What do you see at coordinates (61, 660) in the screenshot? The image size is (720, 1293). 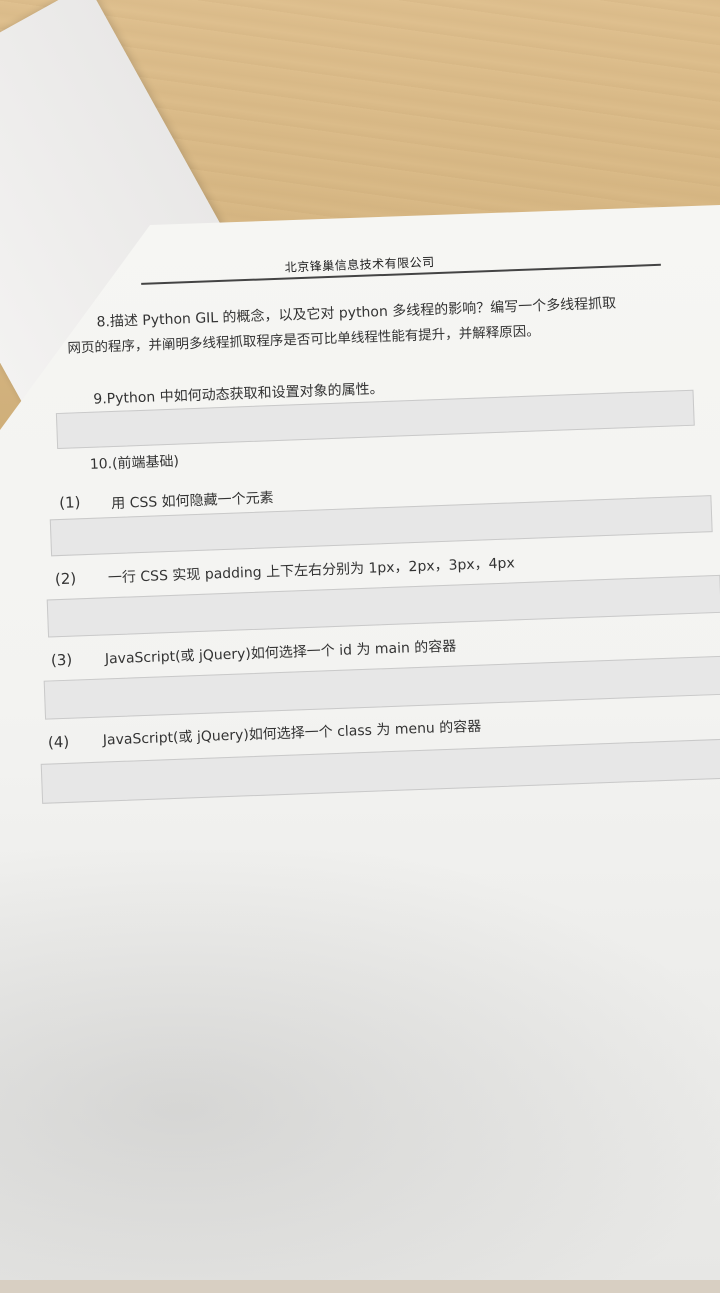 I see `question-10-3-number: (3)` at bounding box center [61, 660].